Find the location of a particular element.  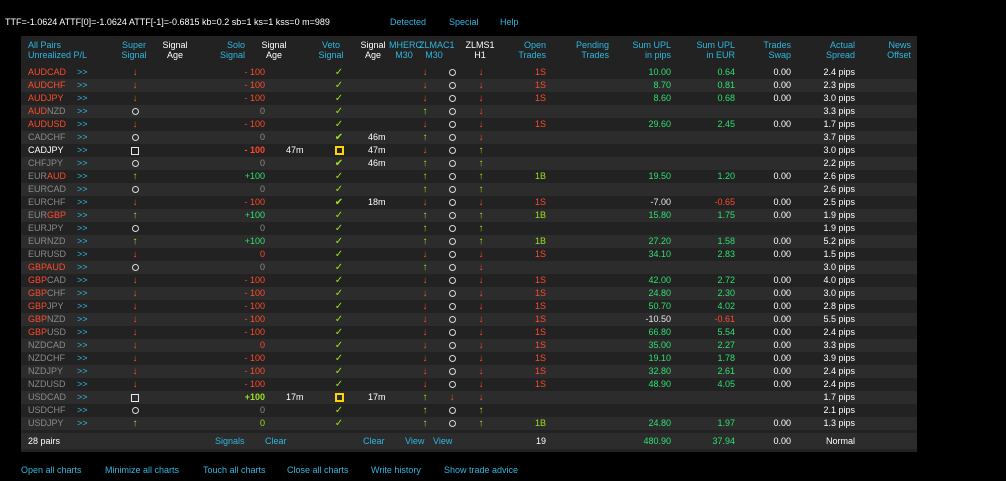

menu-detected: Detected is located at coordinates (408, 22).